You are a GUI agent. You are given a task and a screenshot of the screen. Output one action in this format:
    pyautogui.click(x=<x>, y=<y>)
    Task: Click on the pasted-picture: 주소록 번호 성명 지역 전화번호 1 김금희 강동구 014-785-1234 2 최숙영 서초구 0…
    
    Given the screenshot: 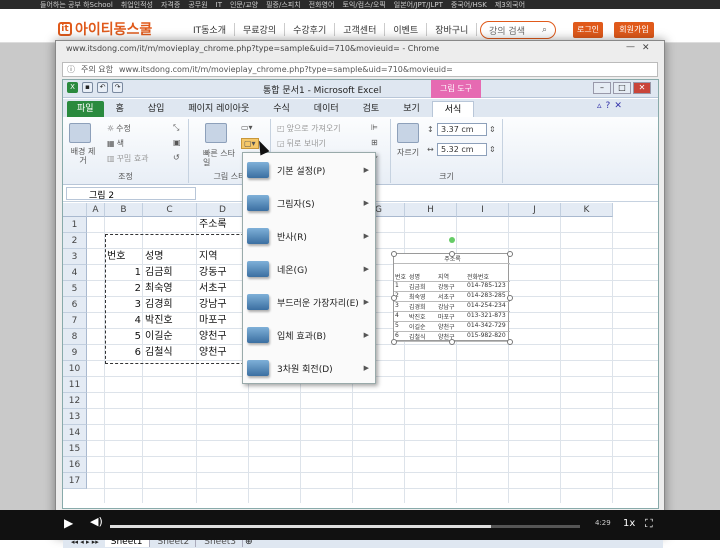 What is the action you would take?
    pyautogui.click(x=452, y=298)
    